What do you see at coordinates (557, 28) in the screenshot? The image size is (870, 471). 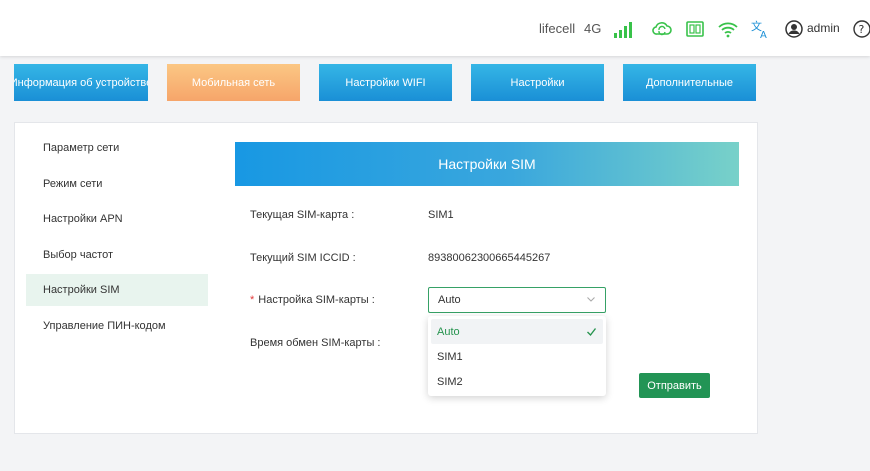 I see `operator-name: lifecell` at bounding box center [557, 28].